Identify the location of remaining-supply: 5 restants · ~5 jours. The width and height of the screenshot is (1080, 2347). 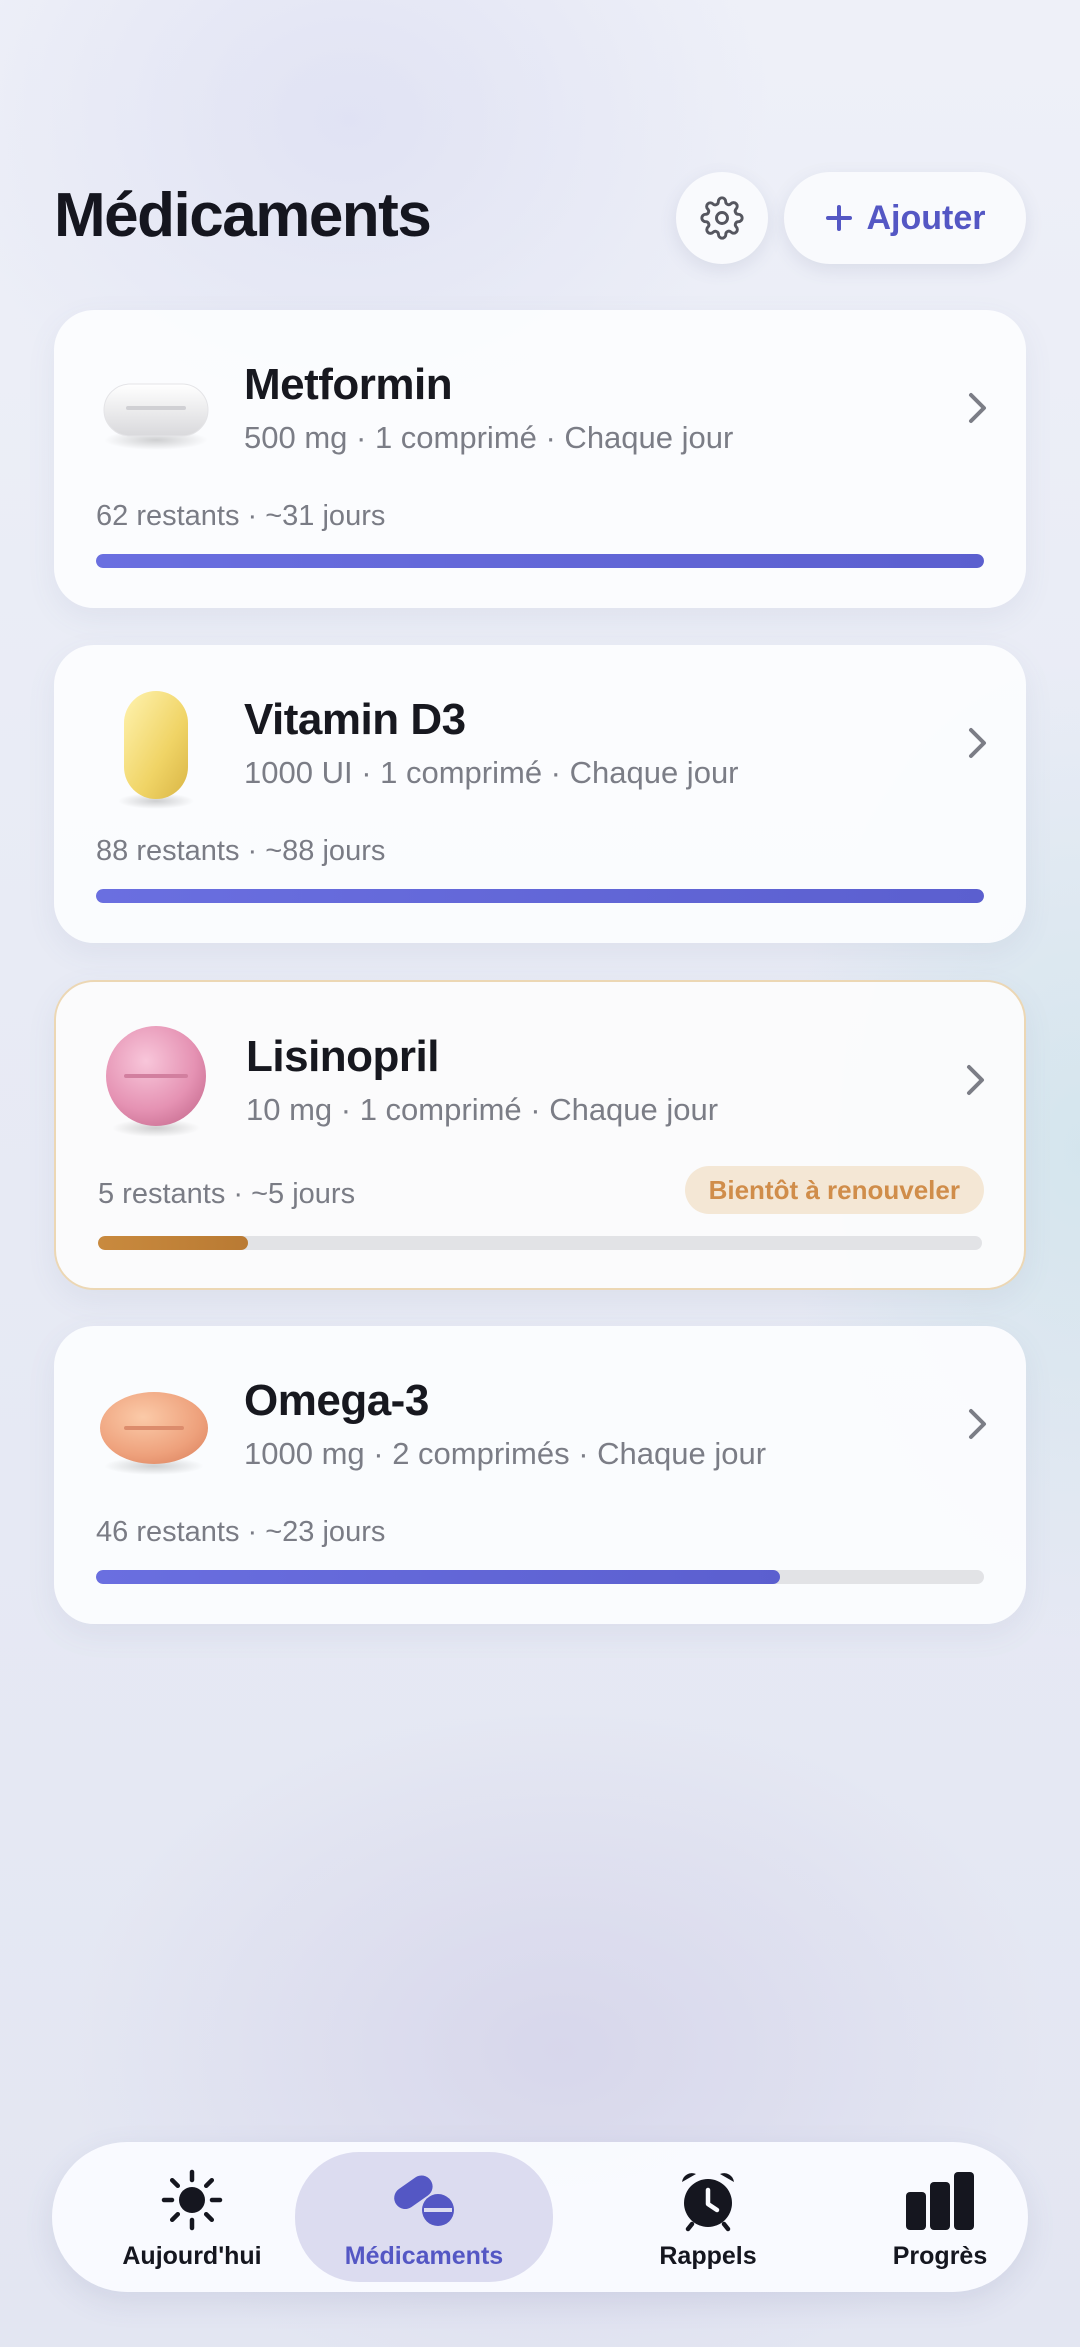
(227, 1194).